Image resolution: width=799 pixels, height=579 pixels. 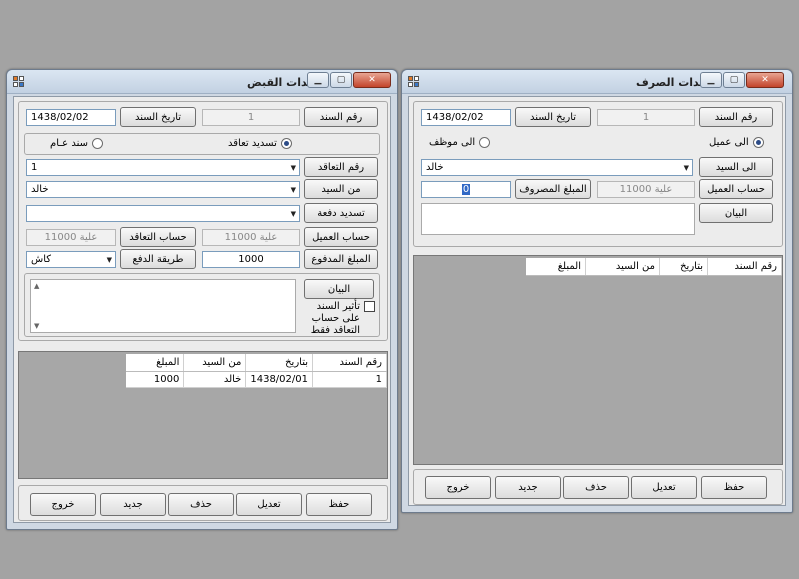 What do you see at coordinates (34, 167) in the screenshot?
I see `combo-value: 1` at bounding box center [34, 167].